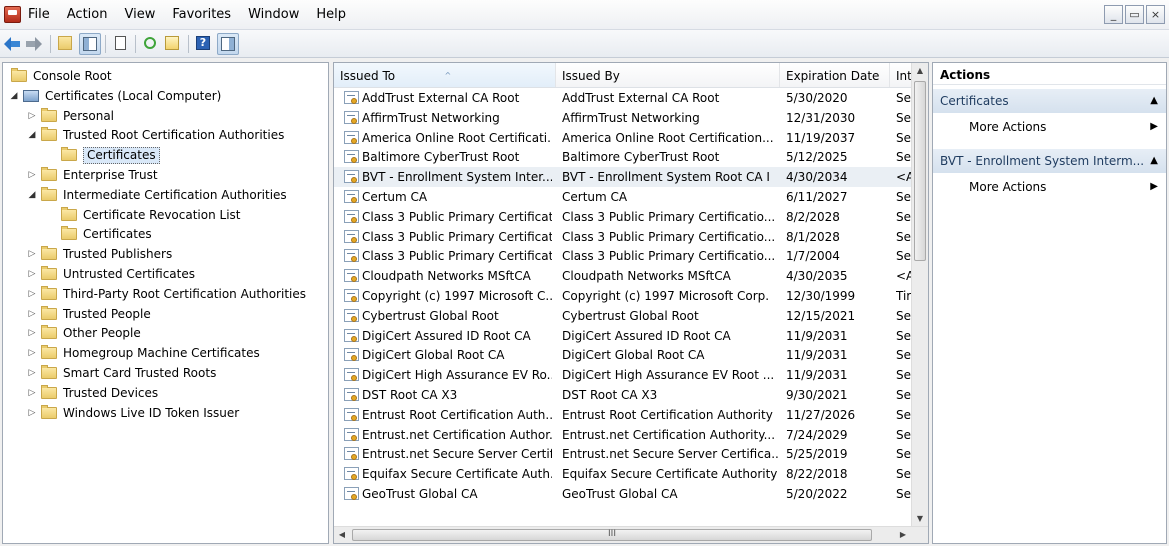  What do you see at coordinates (165, 373) in the screenshot?
I see `tree-node: ▷ Smart Card Trusted Roots` at bounding box center [165, 373].